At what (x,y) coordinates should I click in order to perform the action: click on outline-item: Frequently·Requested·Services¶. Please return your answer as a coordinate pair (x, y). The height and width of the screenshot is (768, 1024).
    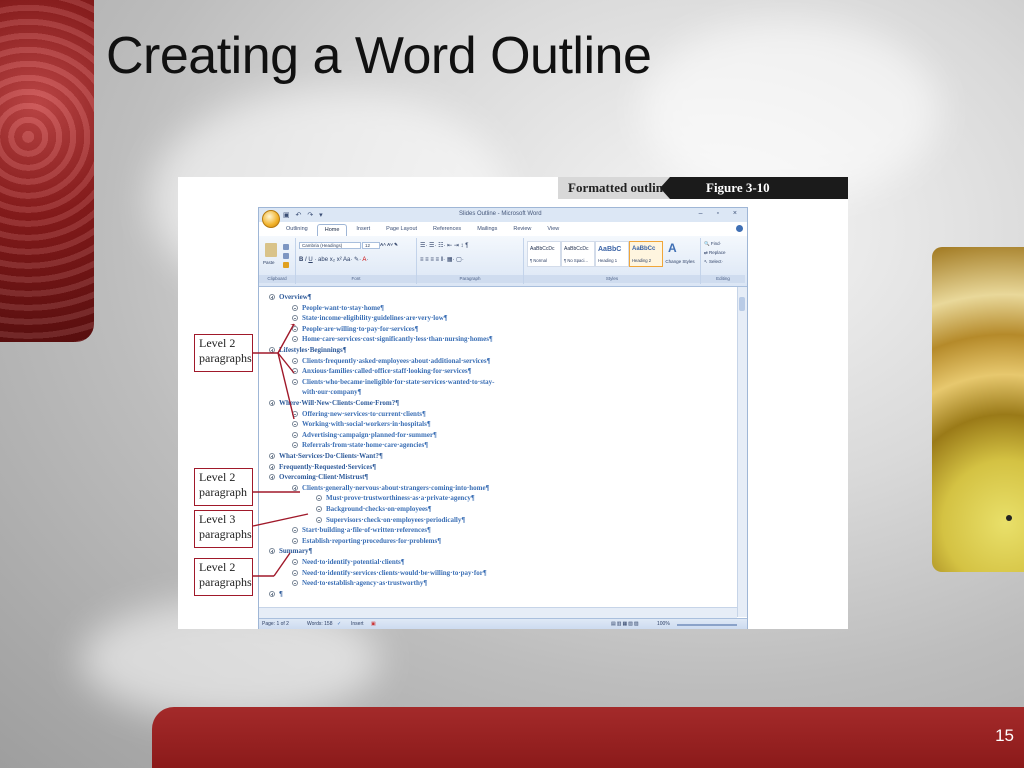
    Looking at the image, I should click on (322, 467).